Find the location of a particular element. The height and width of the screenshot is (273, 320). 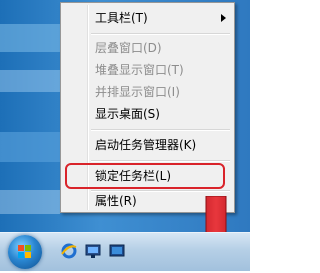

menu-item-label: 锁定任务栏(L) is located at coordinates (133, 176).